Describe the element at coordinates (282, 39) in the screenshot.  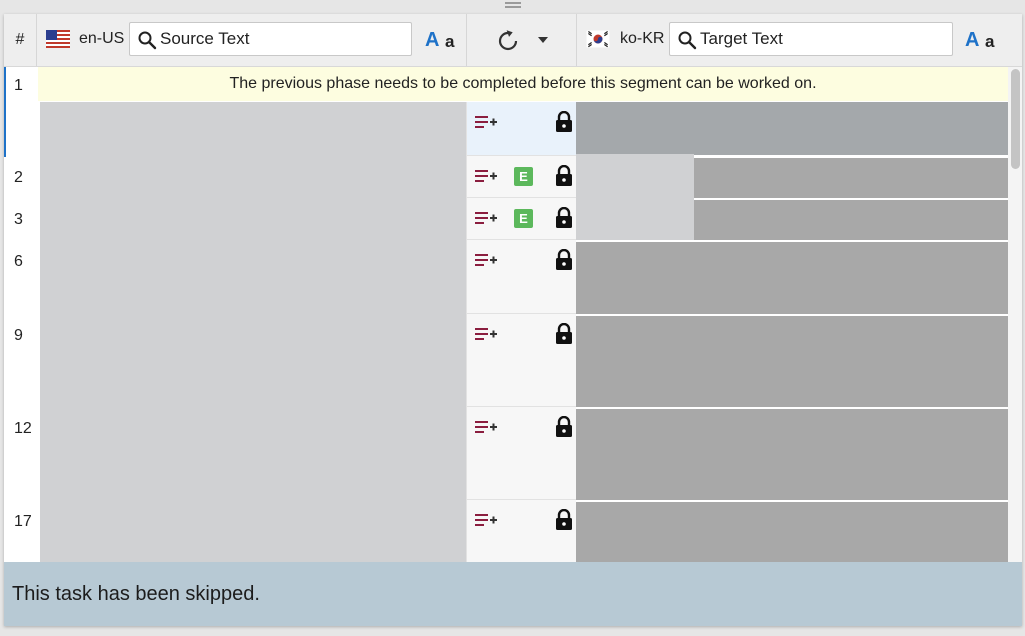
I see `source-search-input` at that location.